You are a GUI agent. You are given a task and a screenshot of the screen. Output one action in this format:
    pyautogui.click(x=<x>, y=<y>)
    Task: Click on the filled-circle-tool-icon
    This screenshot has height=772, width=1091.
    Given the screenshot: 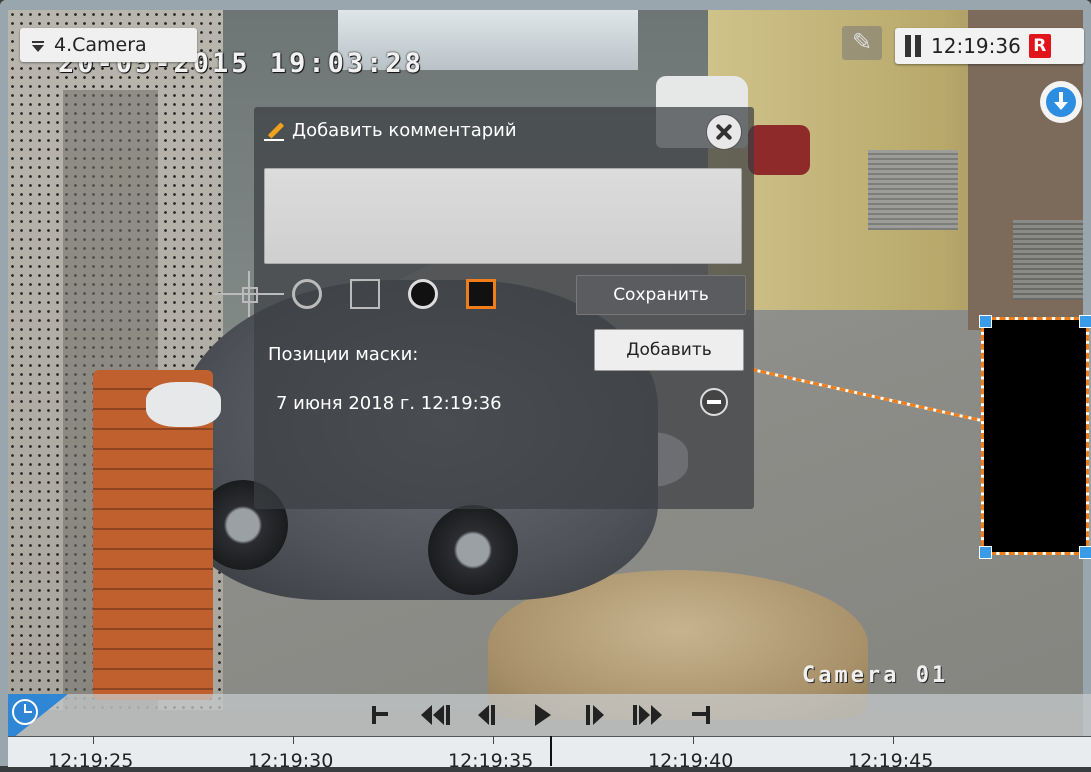 What is the action you would take?
    pyautogui.click(x=423, y=294)
    